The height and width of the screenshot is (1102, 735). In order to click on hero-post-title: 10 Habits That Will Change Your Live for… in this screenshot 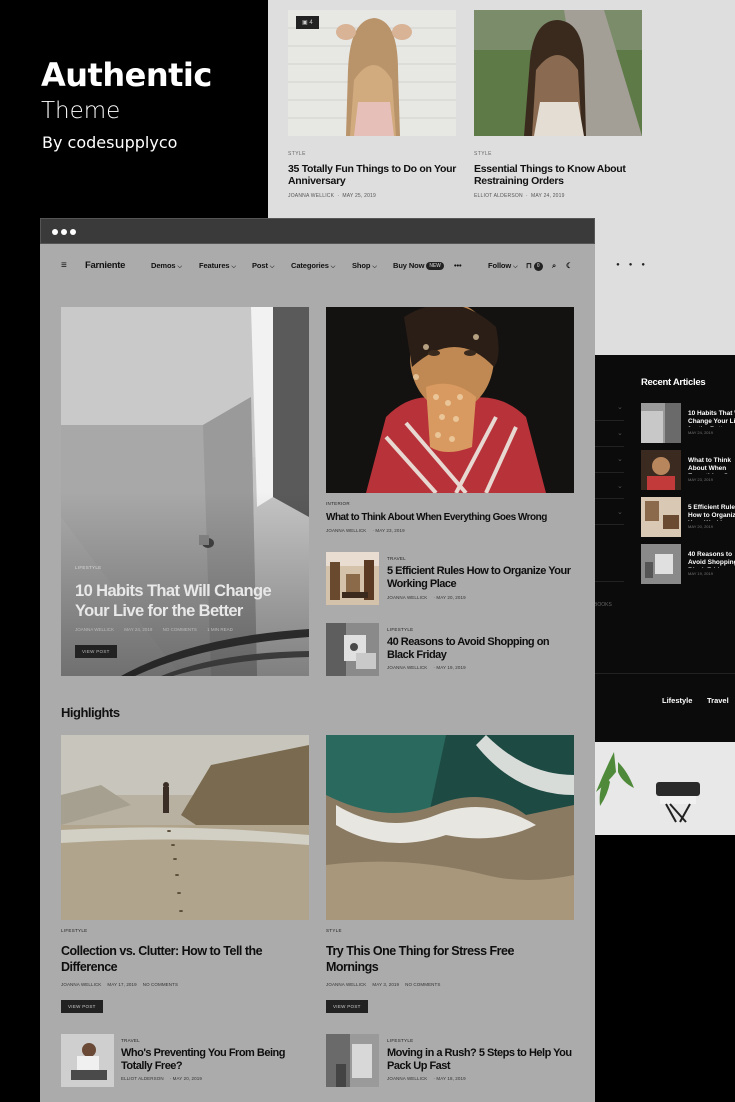, I will do `click(182, 601)`.